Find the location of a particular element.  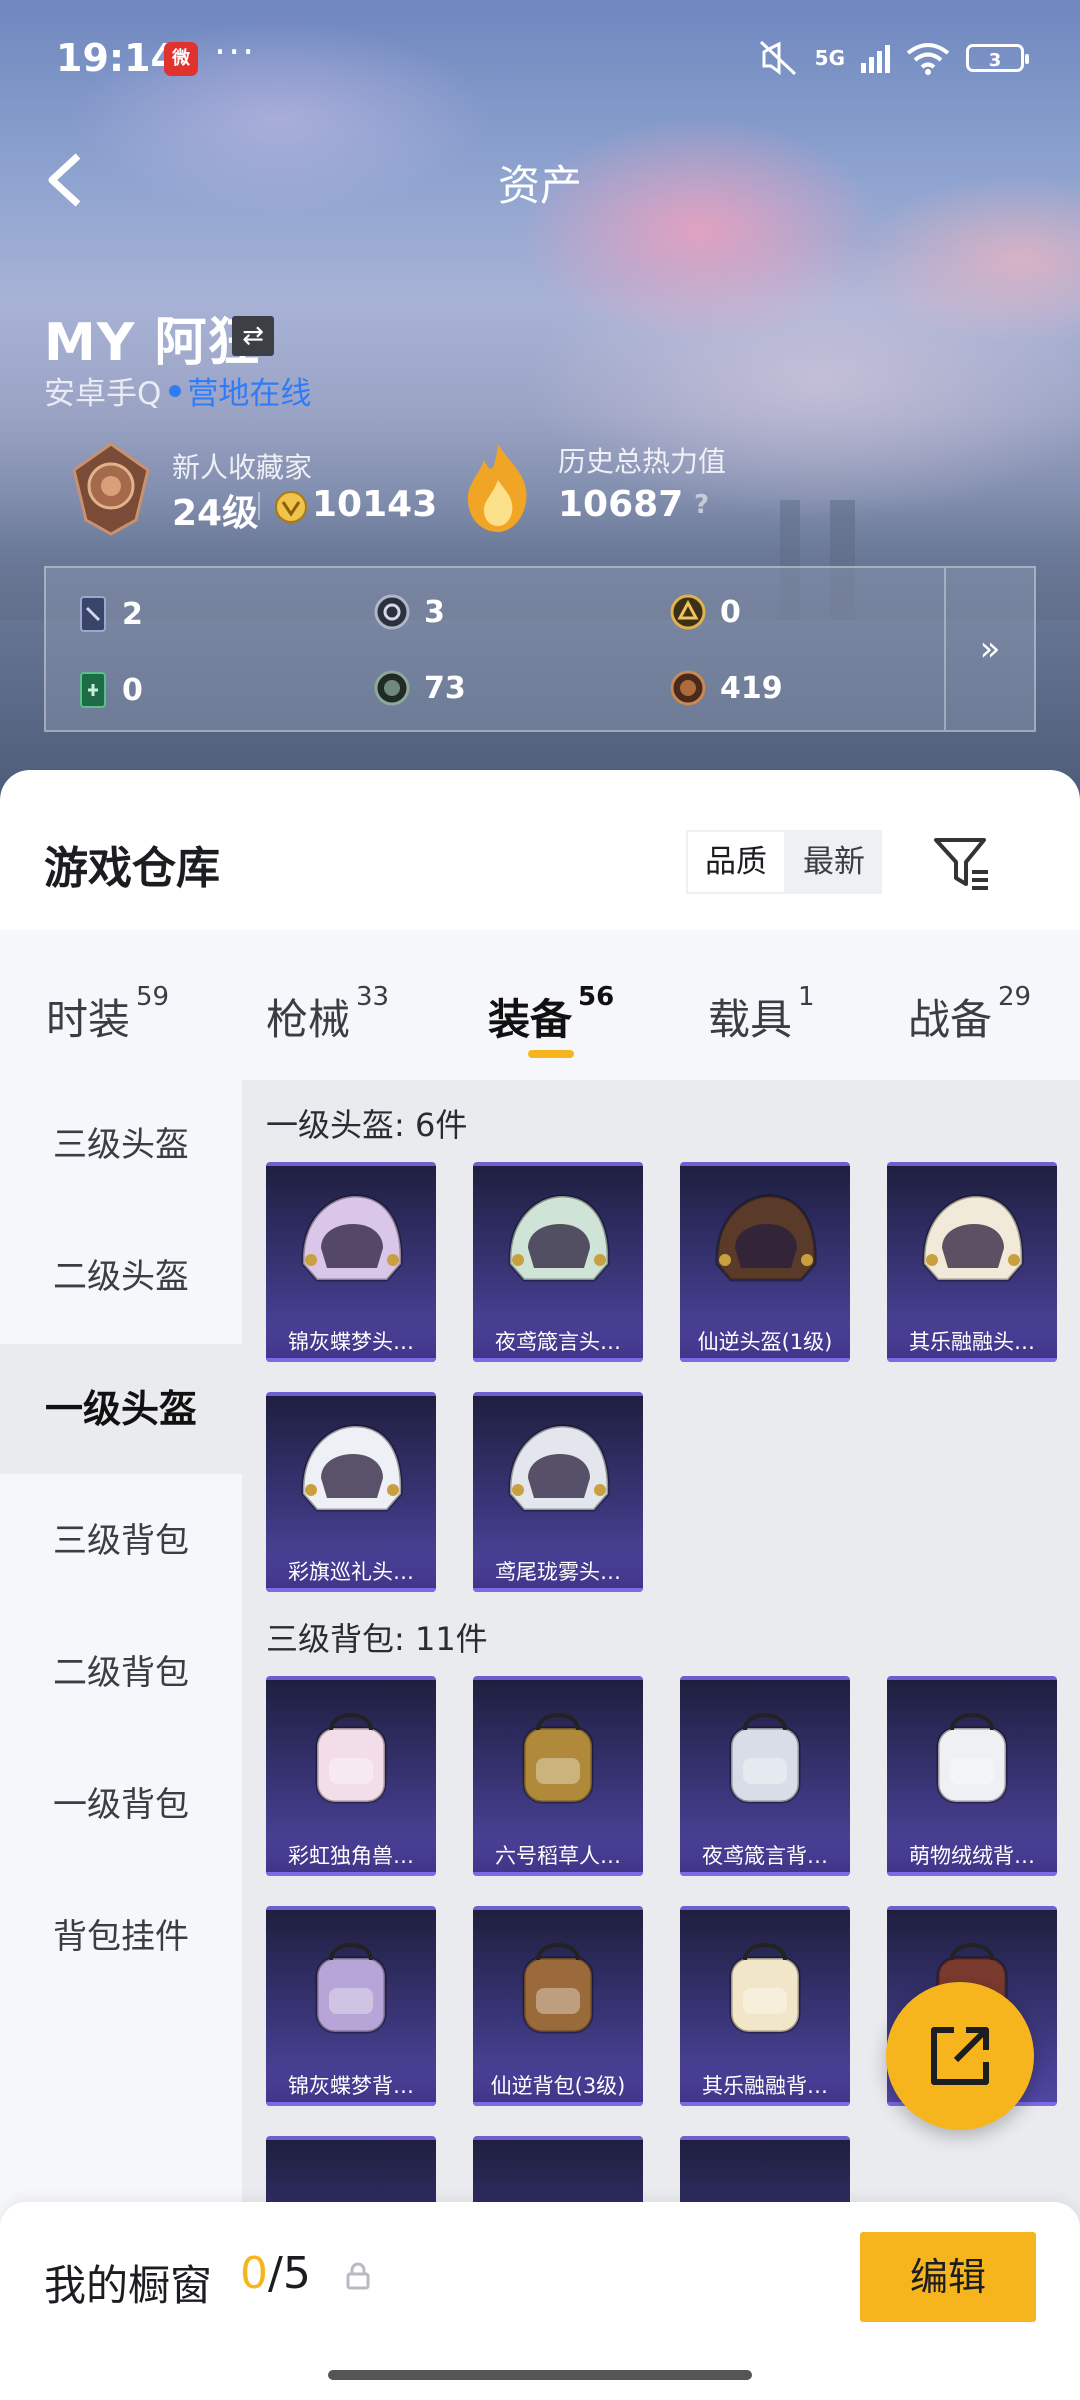

currency-item: 3 is located at coordinates (409, 612).